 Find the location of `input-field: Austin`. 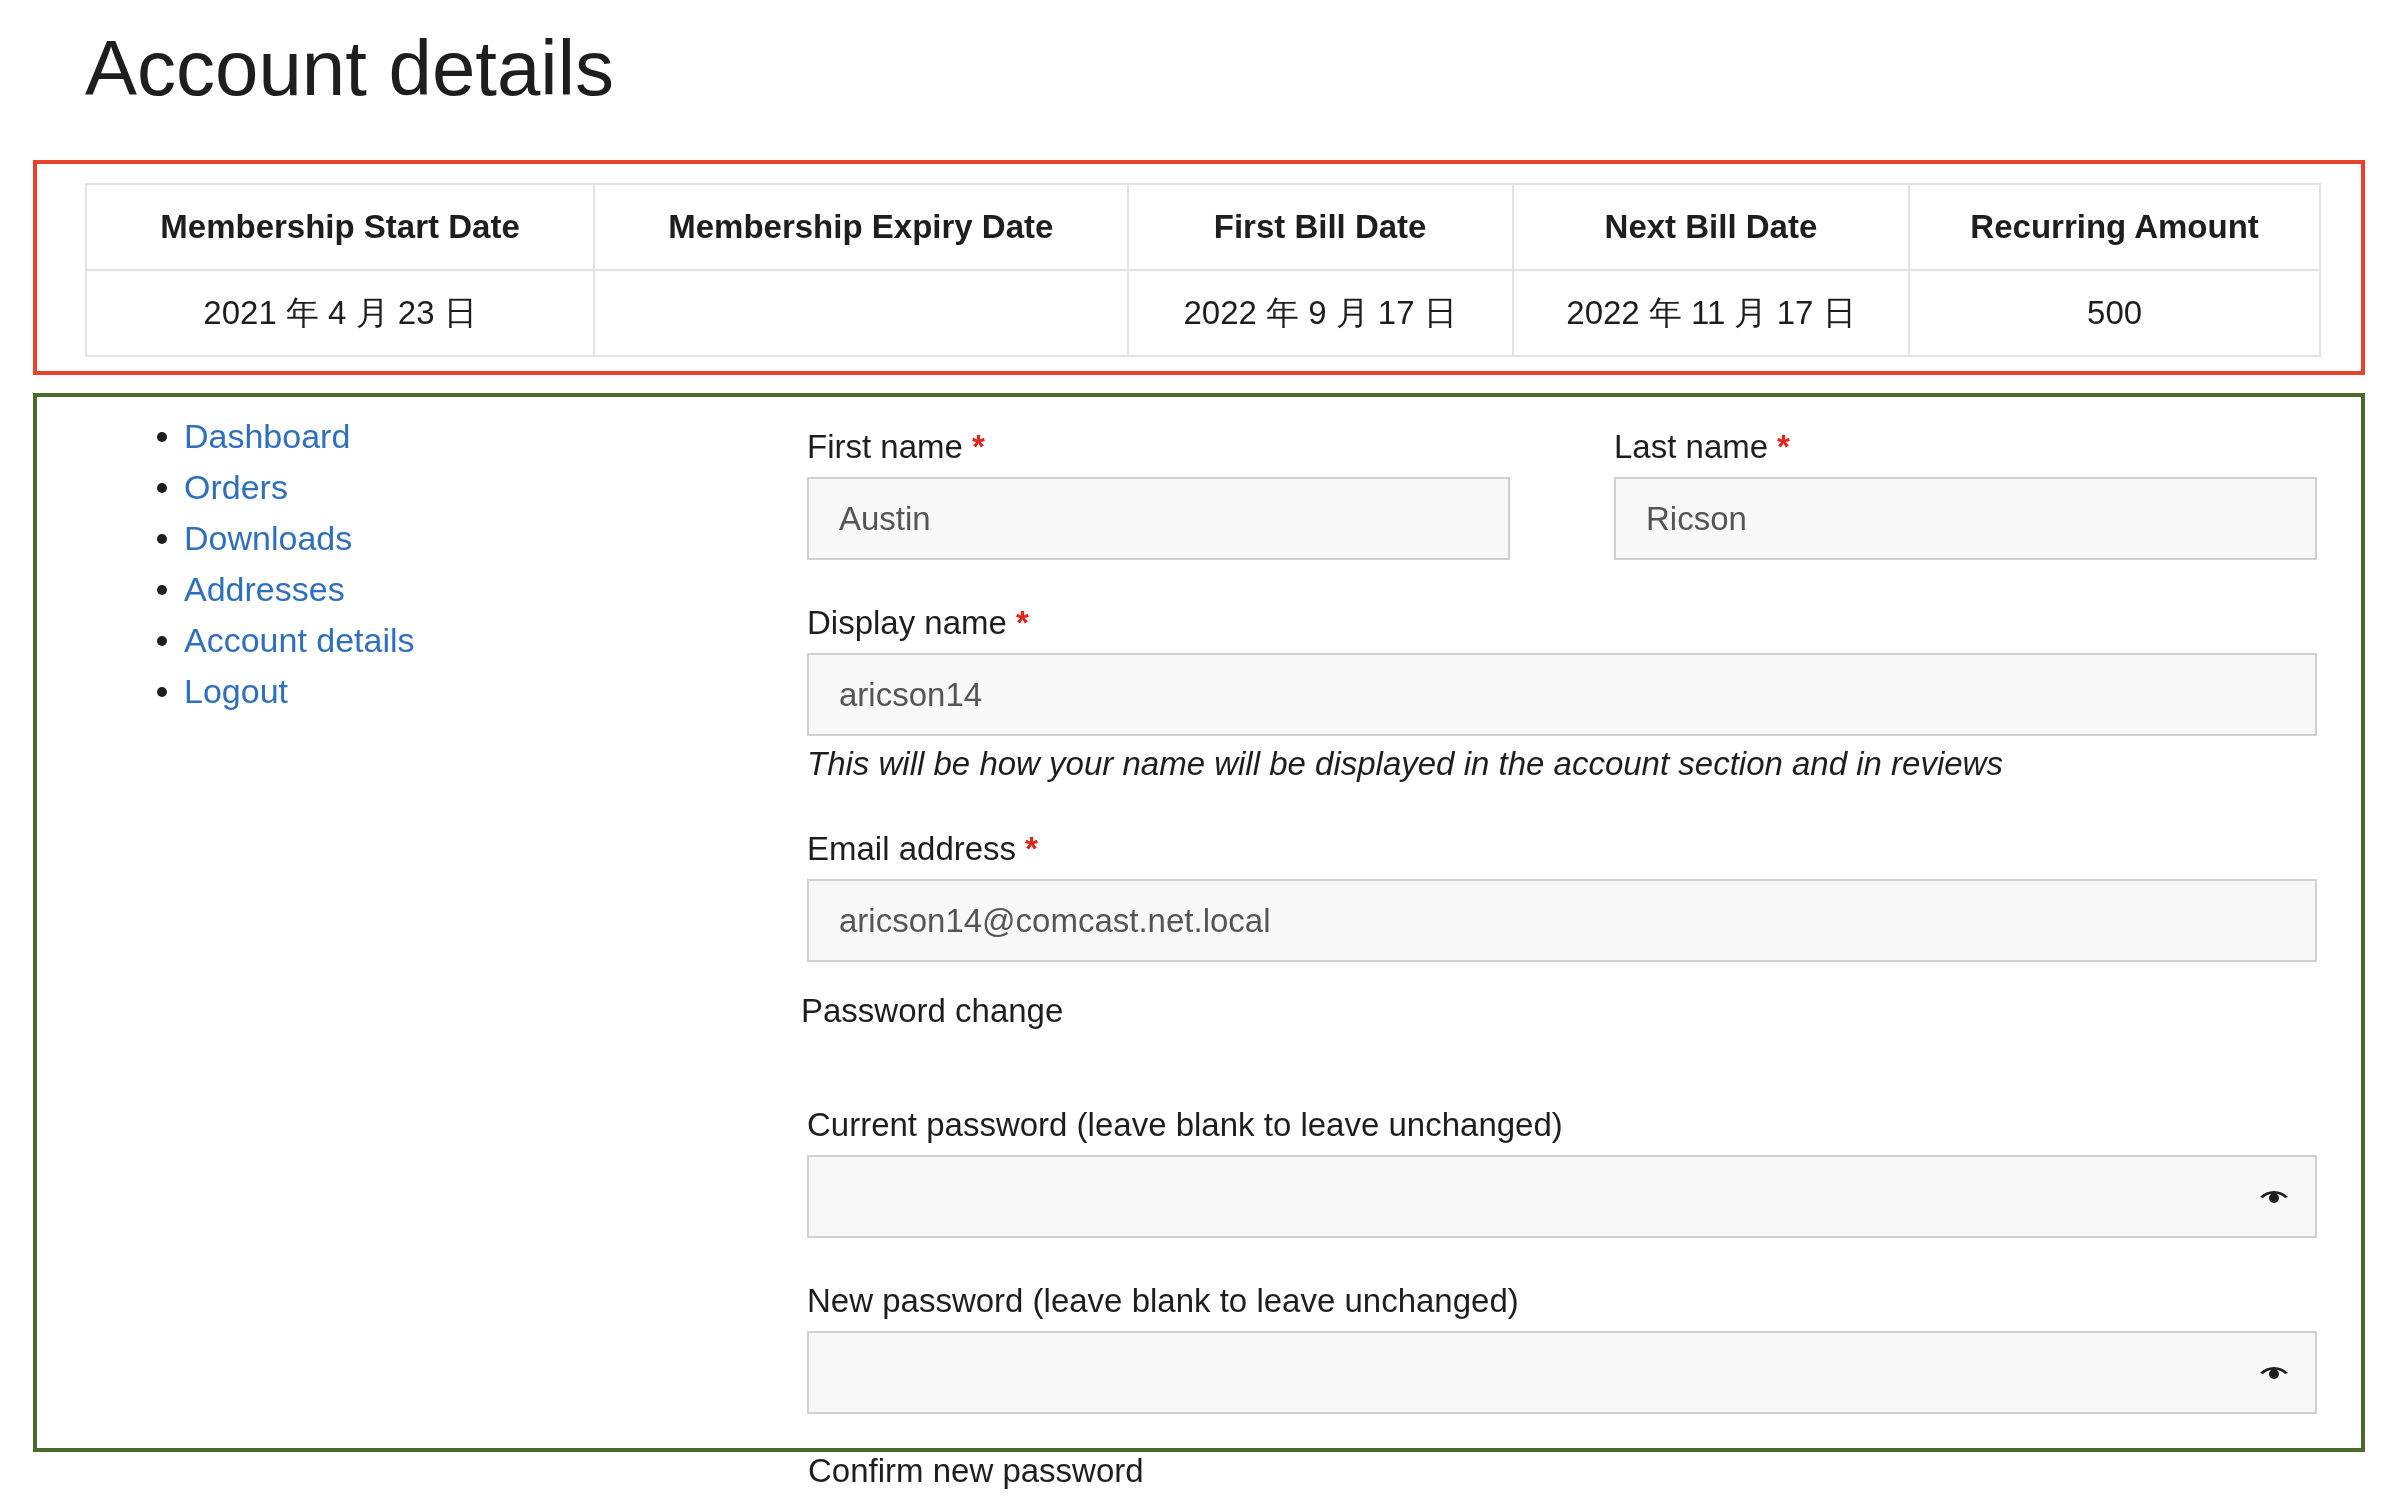

input-field: Austin is located at coordinates (1158, 518).